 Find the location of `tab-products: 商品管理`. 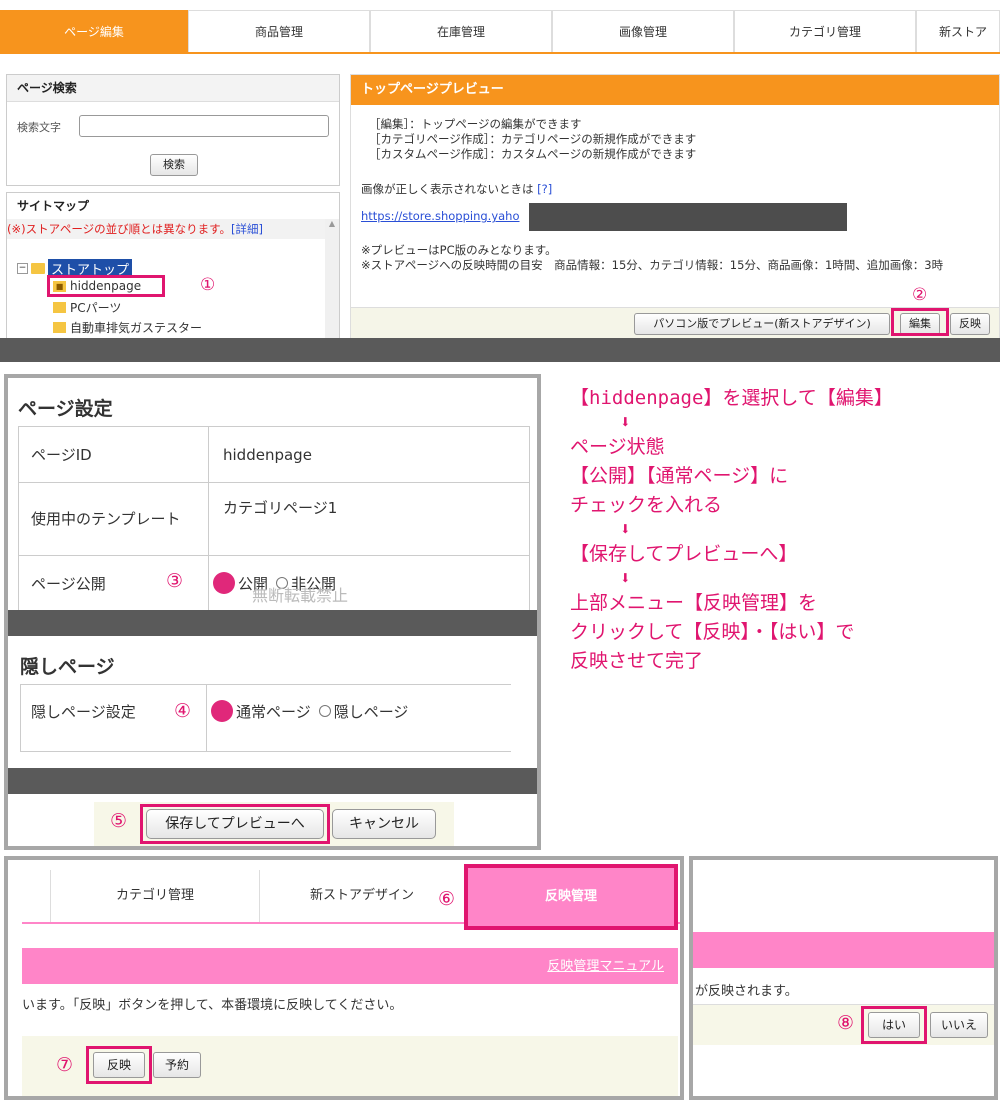

tab-products: 商品管理 is located at coordinates (279, 31).